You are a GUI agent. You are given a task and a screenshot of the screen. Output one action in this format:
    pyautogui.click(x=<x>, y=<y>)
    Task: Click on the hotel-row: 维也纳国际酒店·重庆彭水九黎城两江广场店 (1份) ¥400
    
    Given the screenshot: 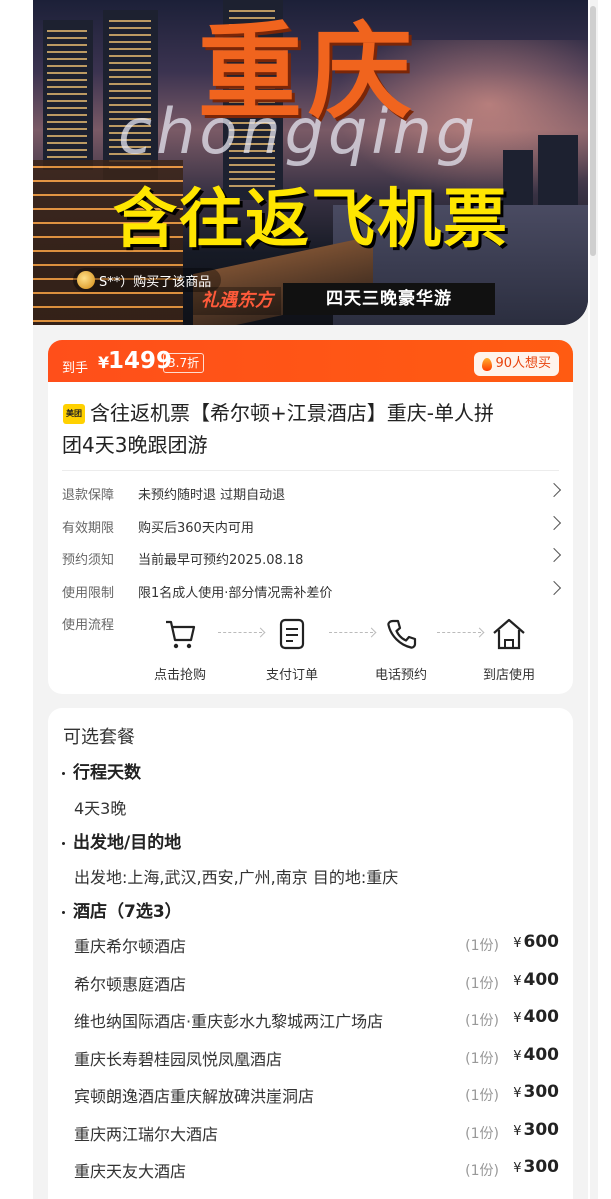 What is the action you would take?
    pyautogui.click(x=316, y=1018)
    